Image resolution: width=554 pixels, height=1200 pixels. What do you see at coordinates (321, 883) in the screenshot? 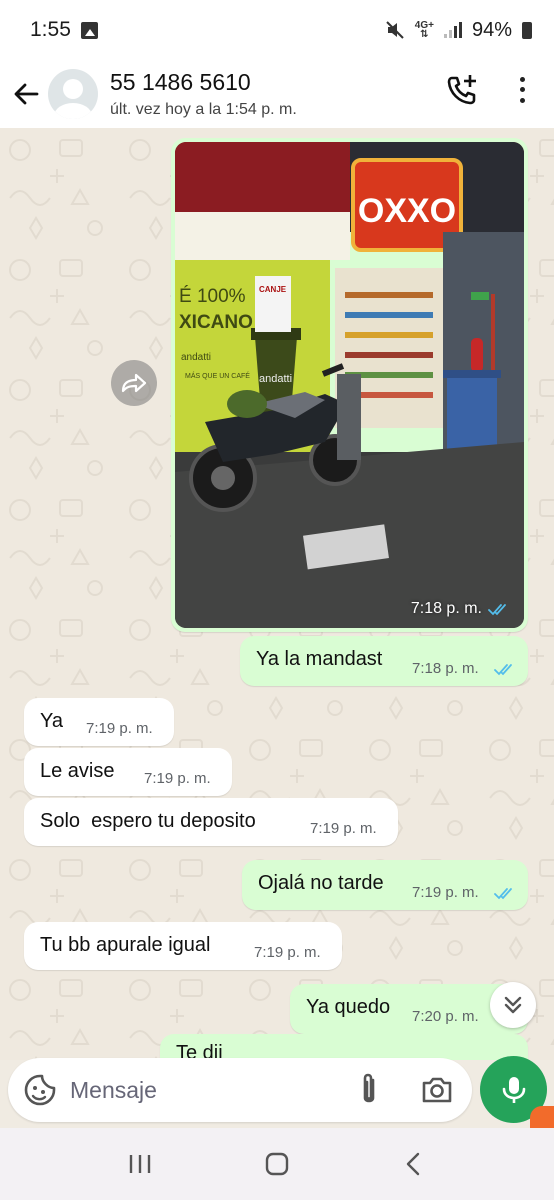
I see `message-text: Ojalá no tarde` at bounding box center [321, 883].